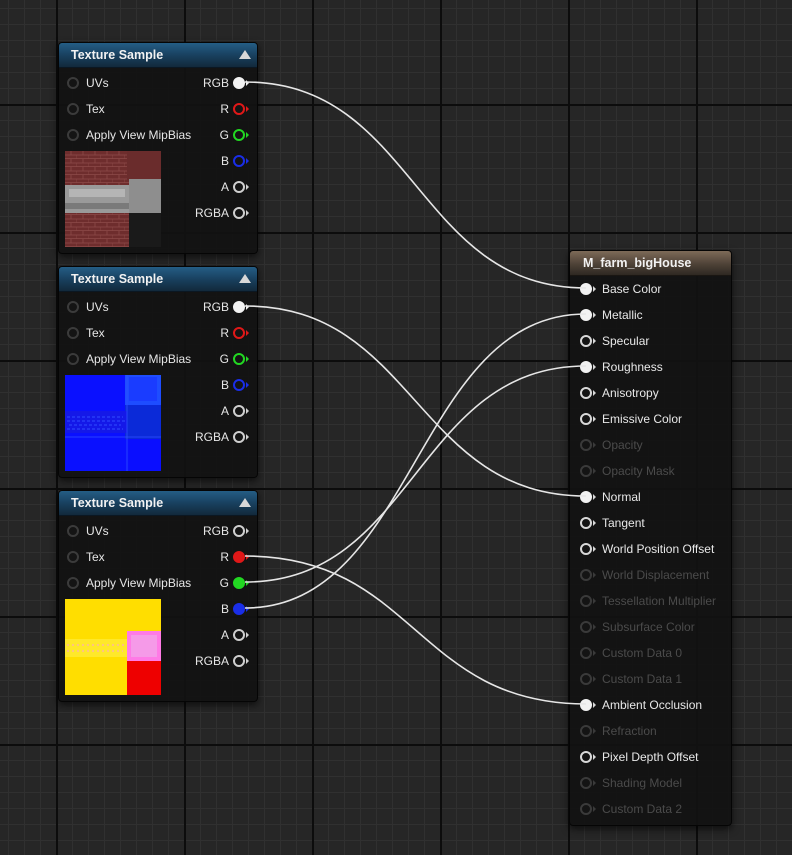 The image size is (792, 855). Describe the element at coordinates (415, 185) in the screenshot. I see `wire-rgb-to-base-color` at that location.